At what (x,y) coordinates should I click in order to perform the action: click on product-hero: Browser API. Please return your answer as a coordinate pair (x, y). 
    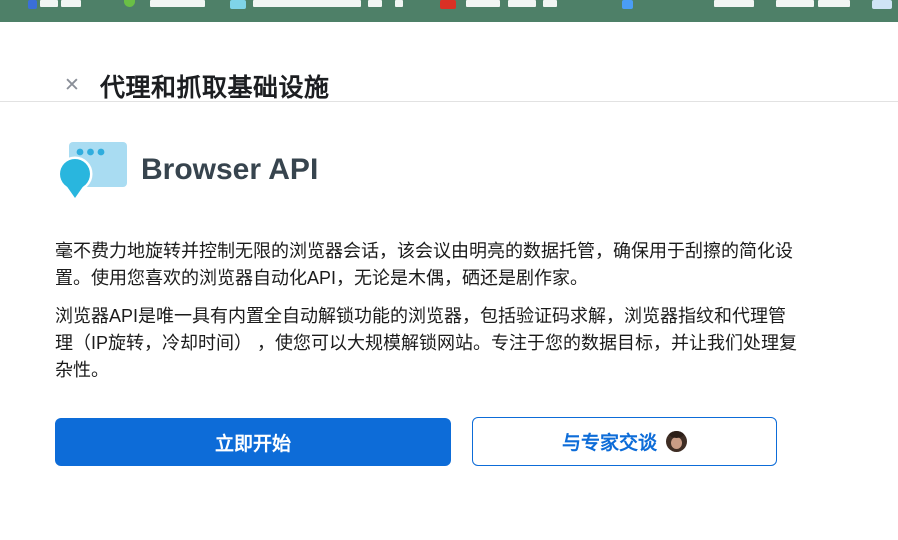
    Looking at the image, I should click on (186, 170).